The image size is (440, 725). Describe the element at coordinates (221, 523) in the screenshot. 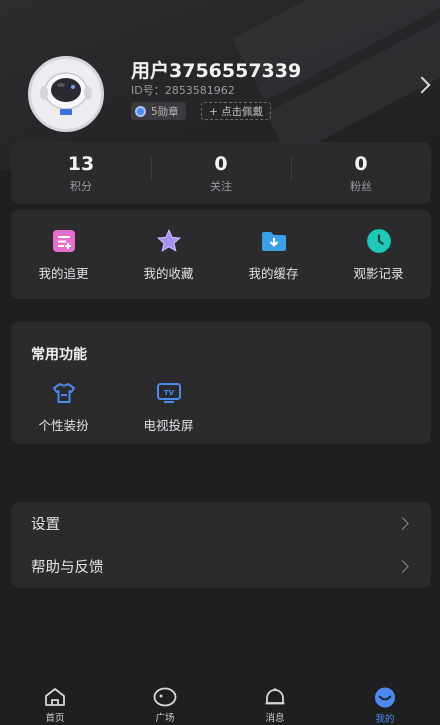

I see `settings-row: 设置` at that location.